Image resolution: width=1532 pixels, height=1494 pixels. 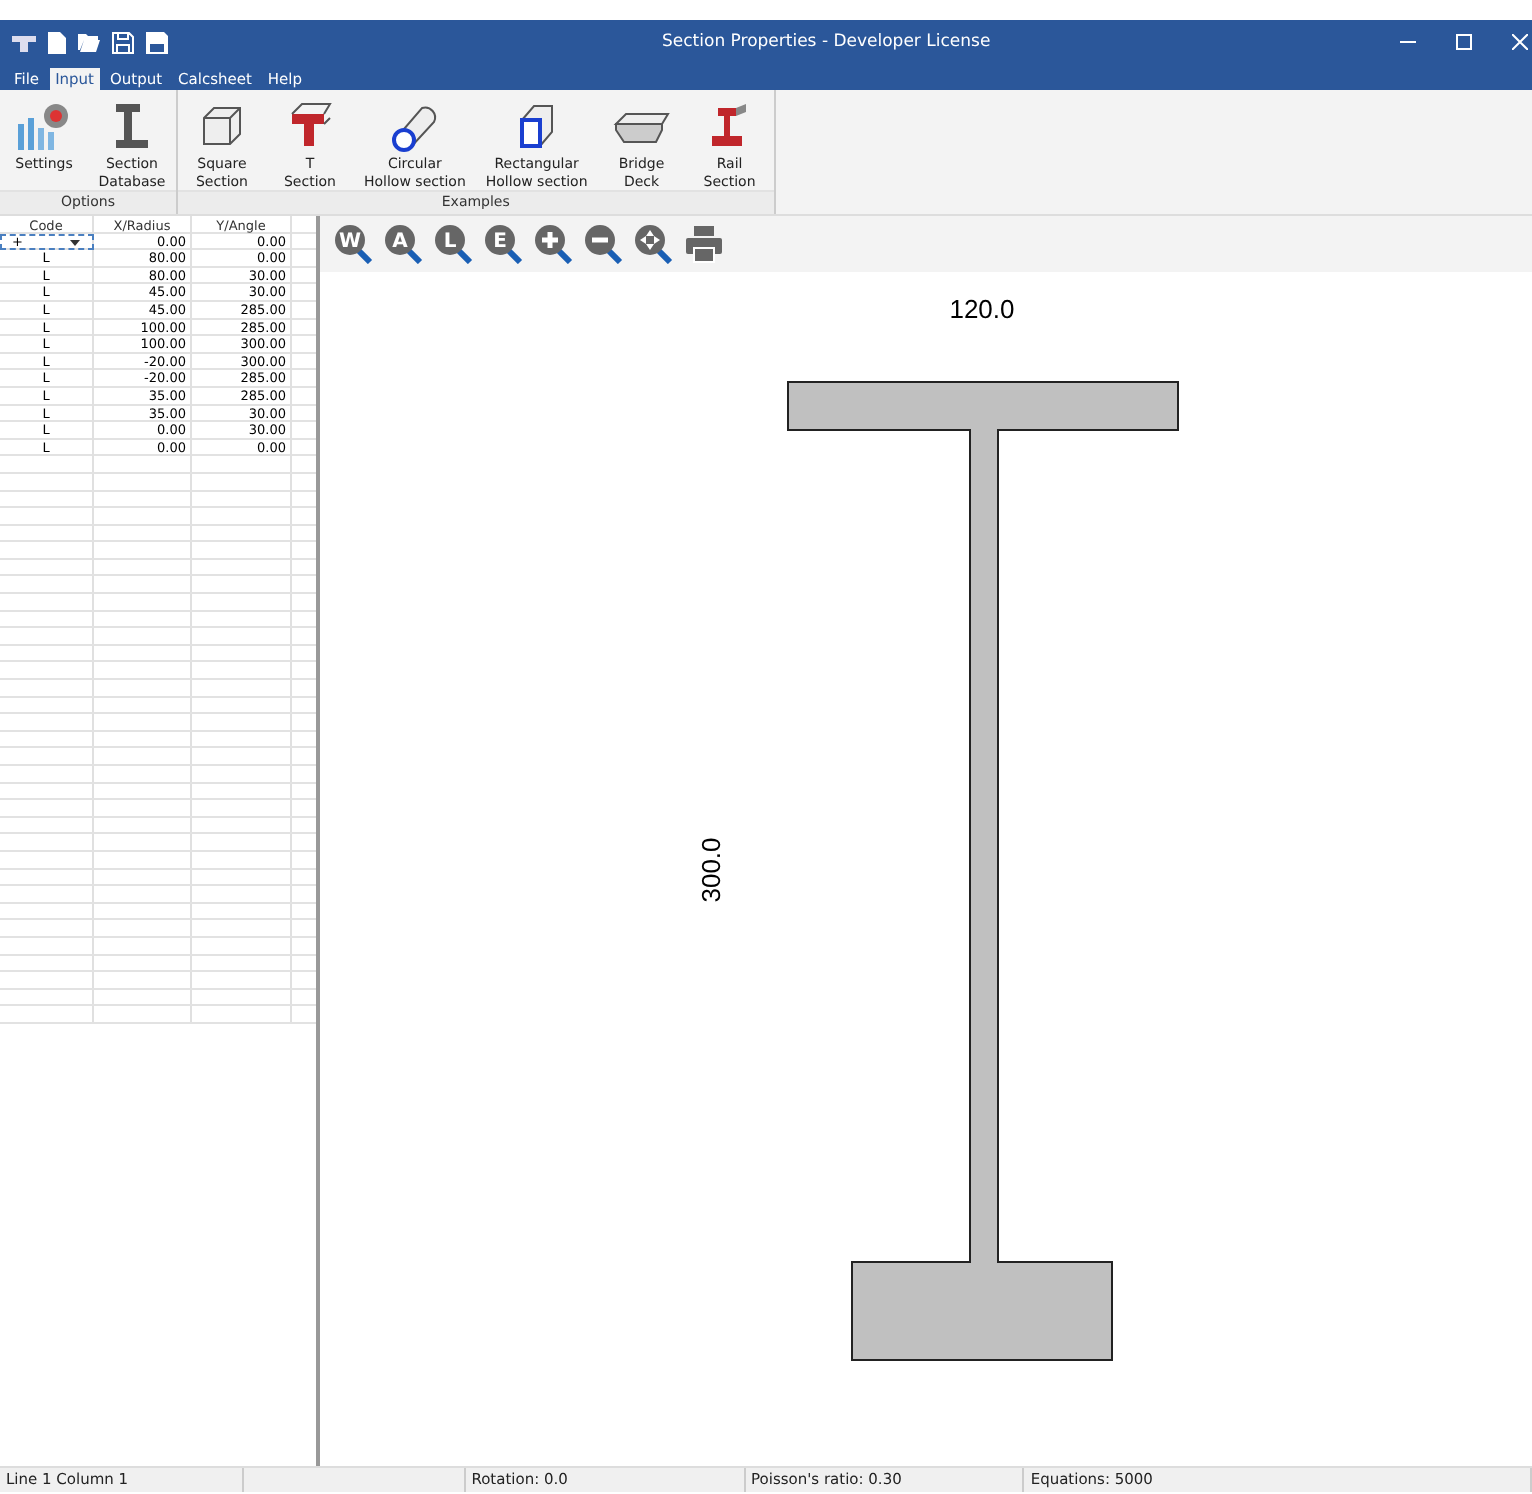 What do you see at coordinates (414, 126) in the screenshot?
I see `tube-icon` at bounding box center [414, 126].